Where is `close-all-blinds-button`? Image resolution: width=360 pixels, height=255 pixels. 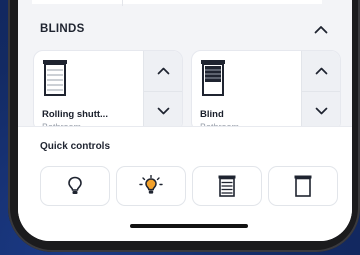 close-all-blinds-button is located at coordinates (227, 186).